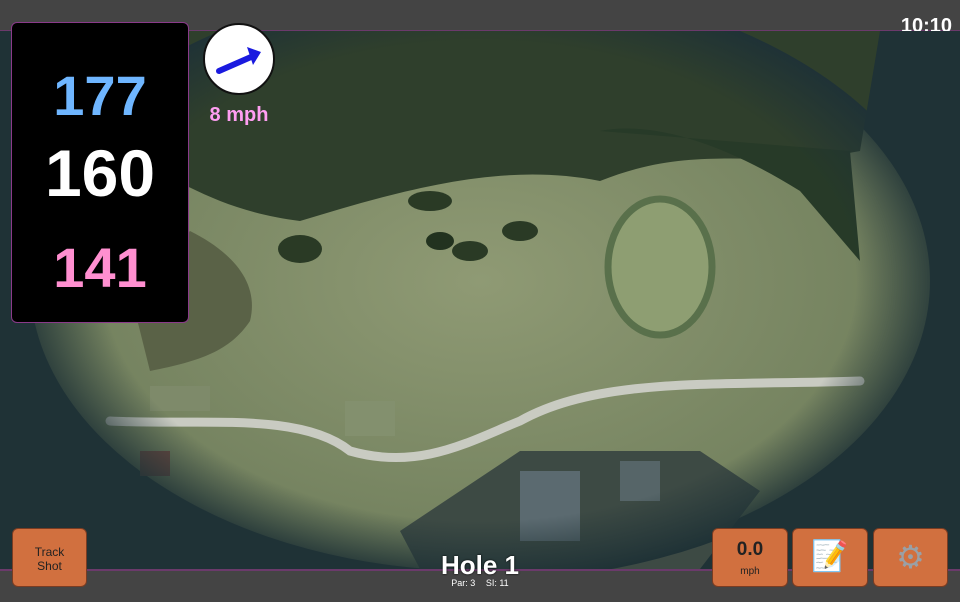 The height and width of the screenshot is (602, 960). What do you see at coordinates (750, 571) in the screenshot?
I see `speed-unit: mph` at bounding box center [750, 571].